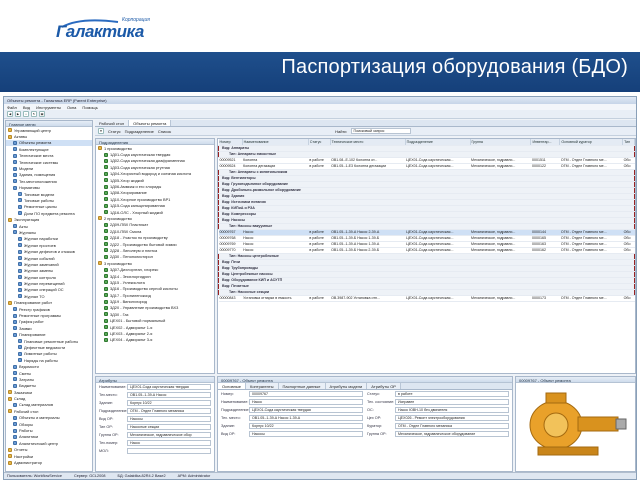 The width and height of the screenshot is (640, 480). I want to click on list-filter: Список, so click(164, 131).